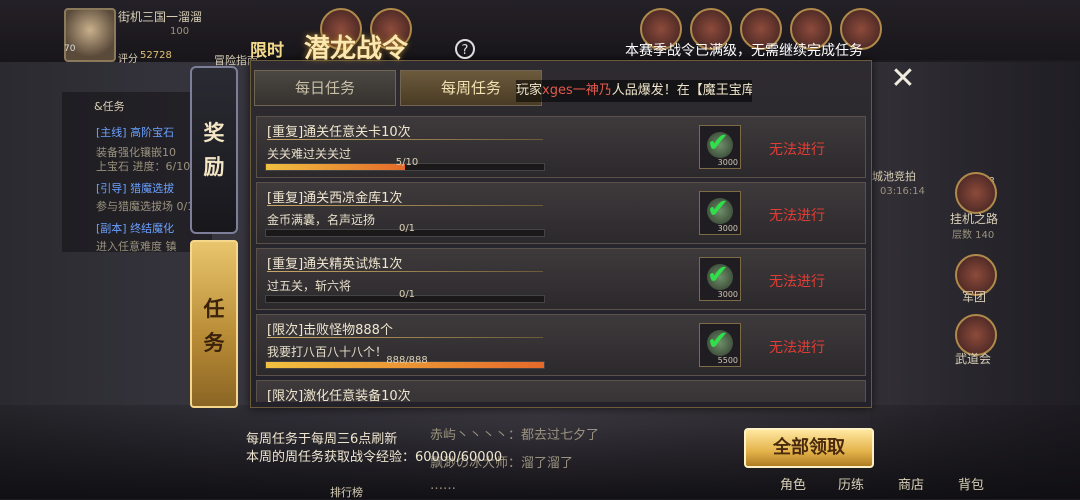 The image size is (1080, 500). What do you see at coordinates (793, 483) in the screenshot?
I see `role-label: 角色` at bounding box center [793, 483].